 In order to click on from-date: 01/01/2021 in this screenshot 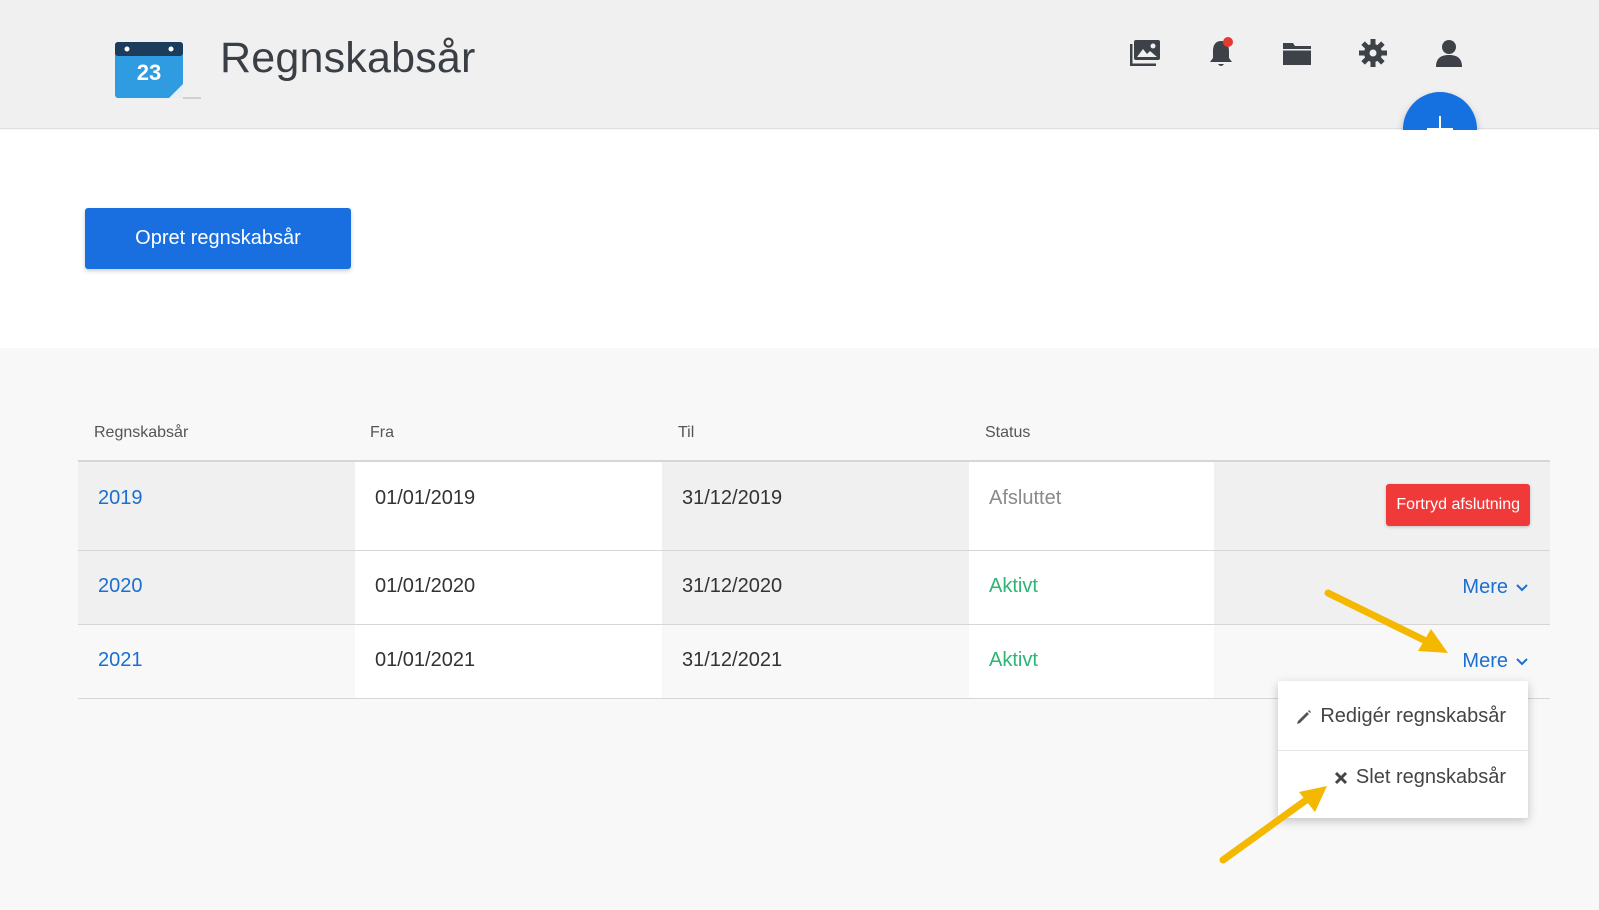, I will do `click(425, 660)`.